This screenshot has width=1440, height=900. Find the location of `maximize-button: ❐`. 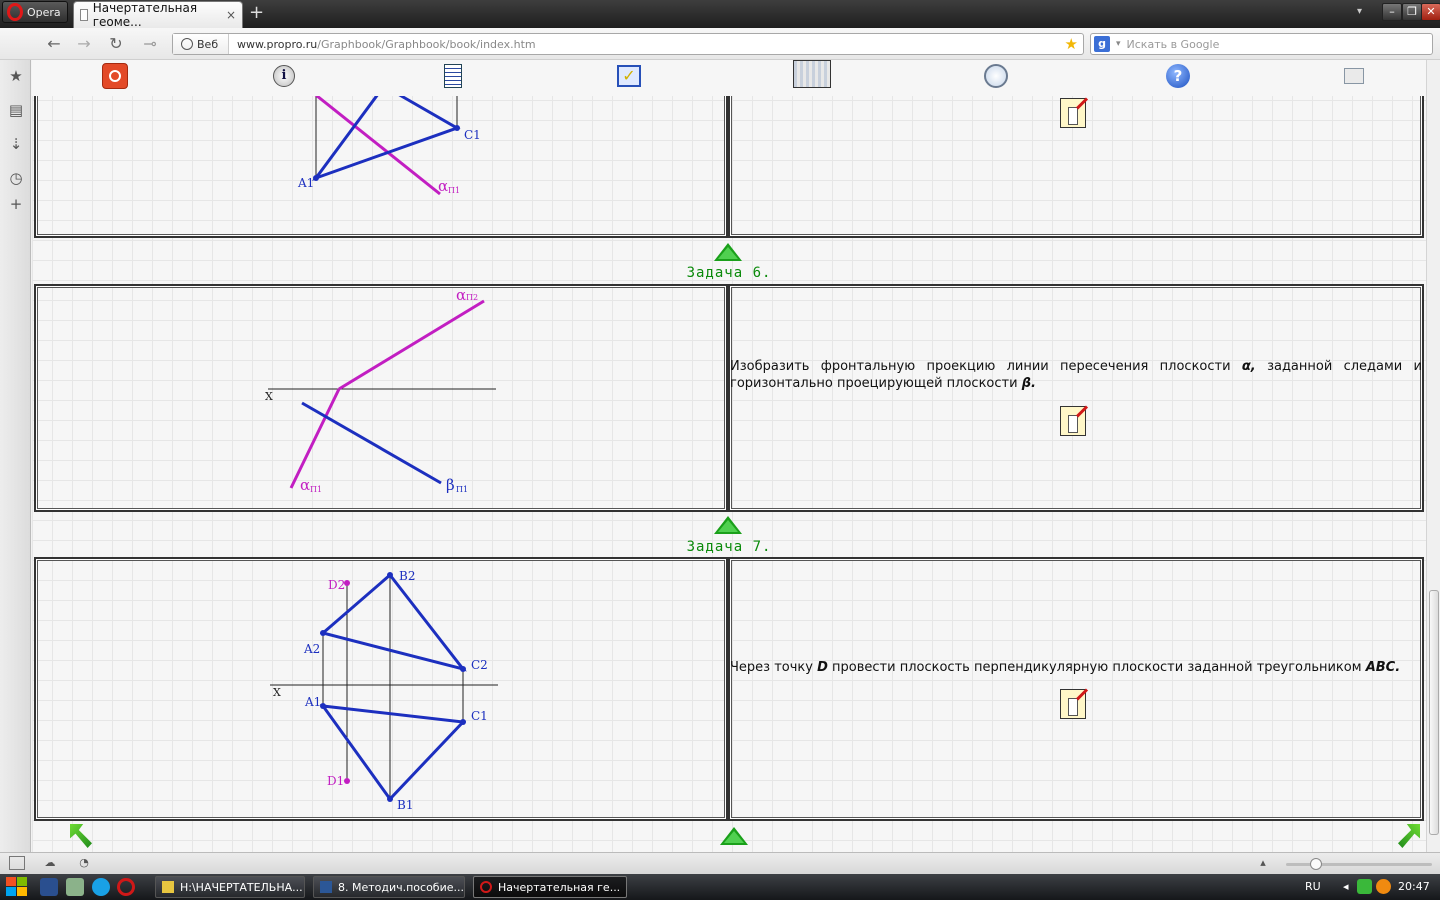

maximize-button: ❐ is located at coordinates (1412, 12).